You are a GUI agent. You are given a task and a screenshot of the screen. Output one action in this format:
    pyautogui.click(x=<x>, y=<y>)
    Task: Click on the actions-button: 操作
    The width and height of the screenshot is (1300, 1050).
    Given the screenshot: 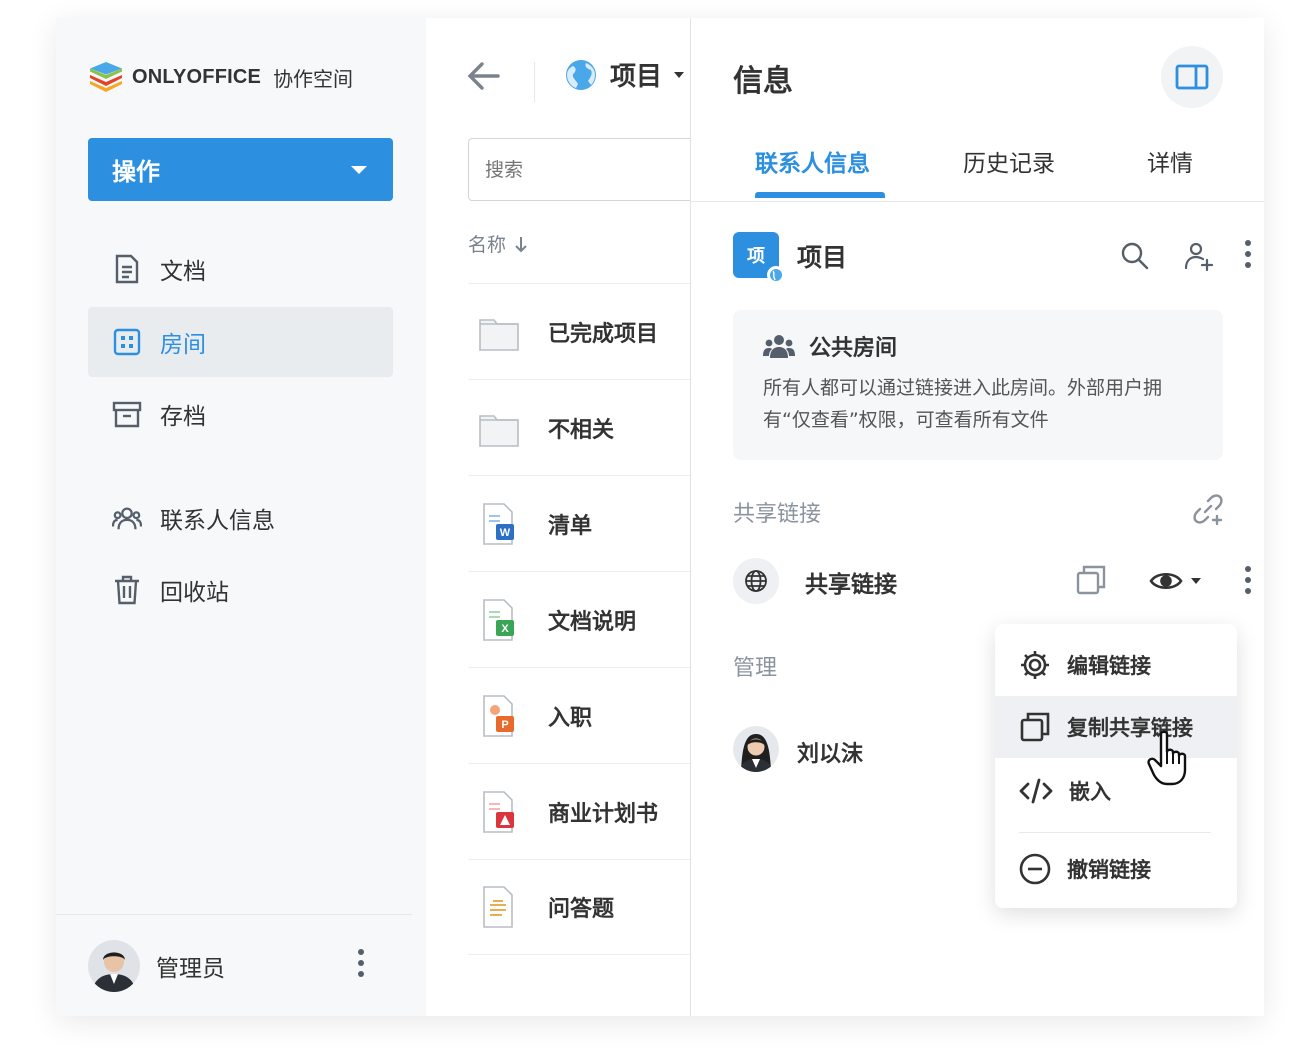 What is the action you would take?
    pyautogui.click(x=240, y=169)
    